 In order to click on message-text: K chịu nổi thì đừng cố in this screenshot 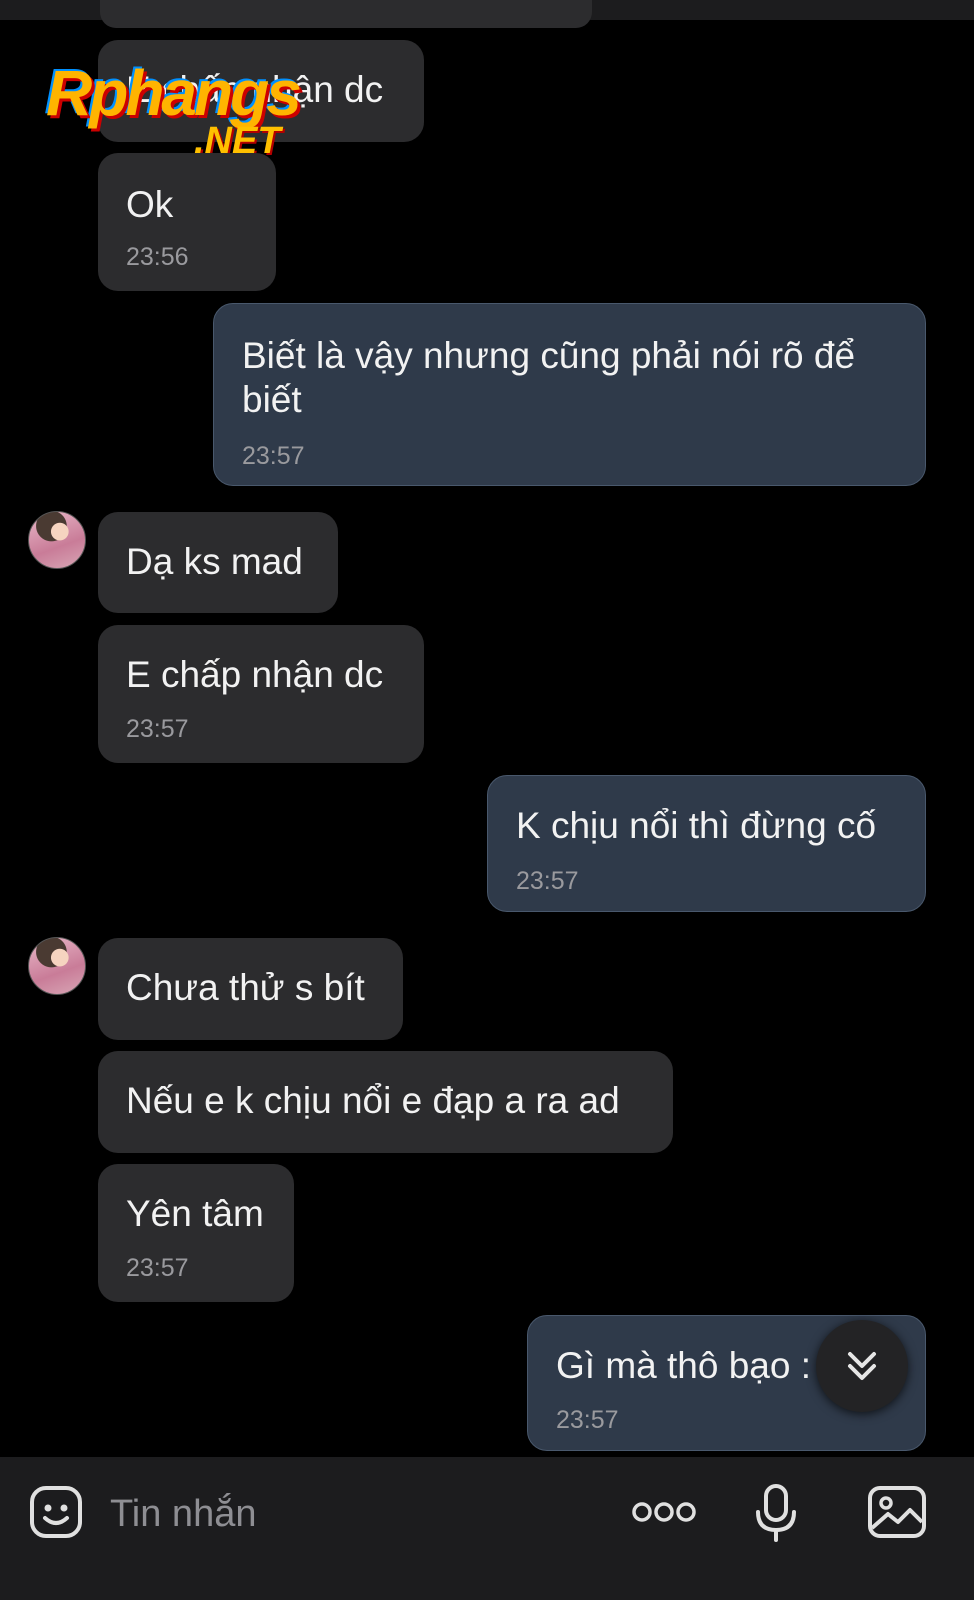, I will do `click(696, 825)`.